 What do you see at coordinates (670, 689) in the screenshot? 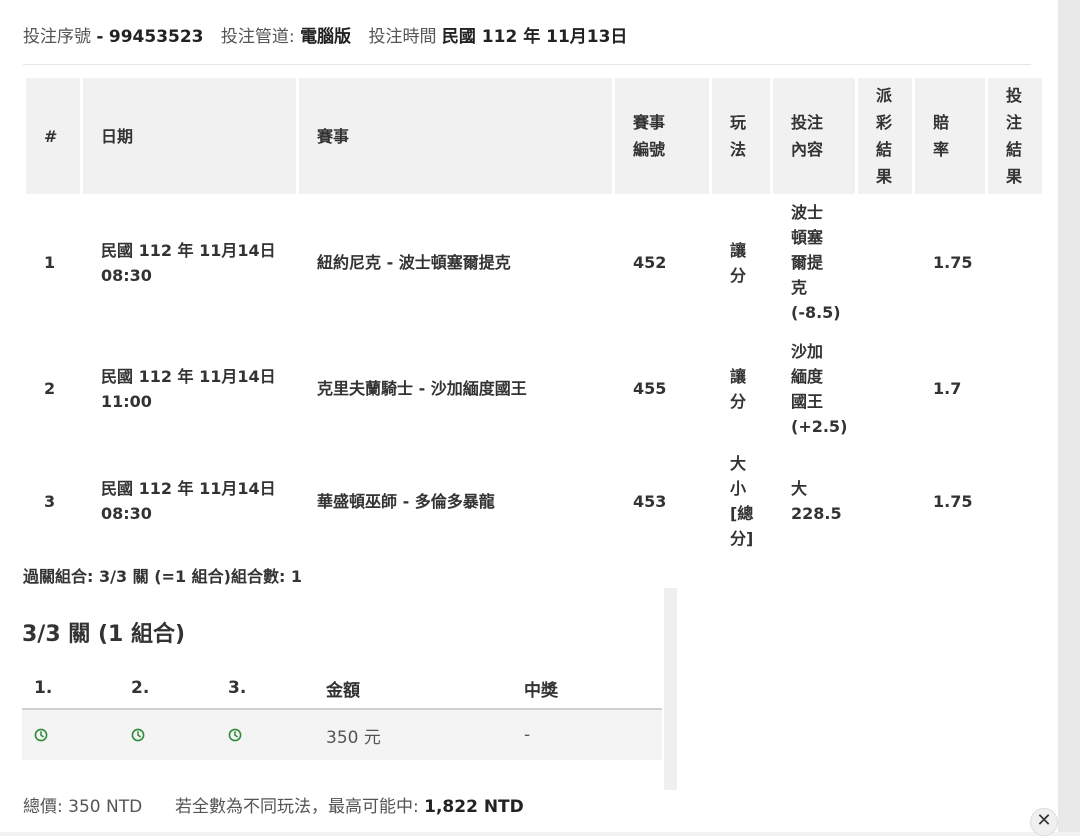
I see `combo-scrollbar` at bounding box center [670, 689].